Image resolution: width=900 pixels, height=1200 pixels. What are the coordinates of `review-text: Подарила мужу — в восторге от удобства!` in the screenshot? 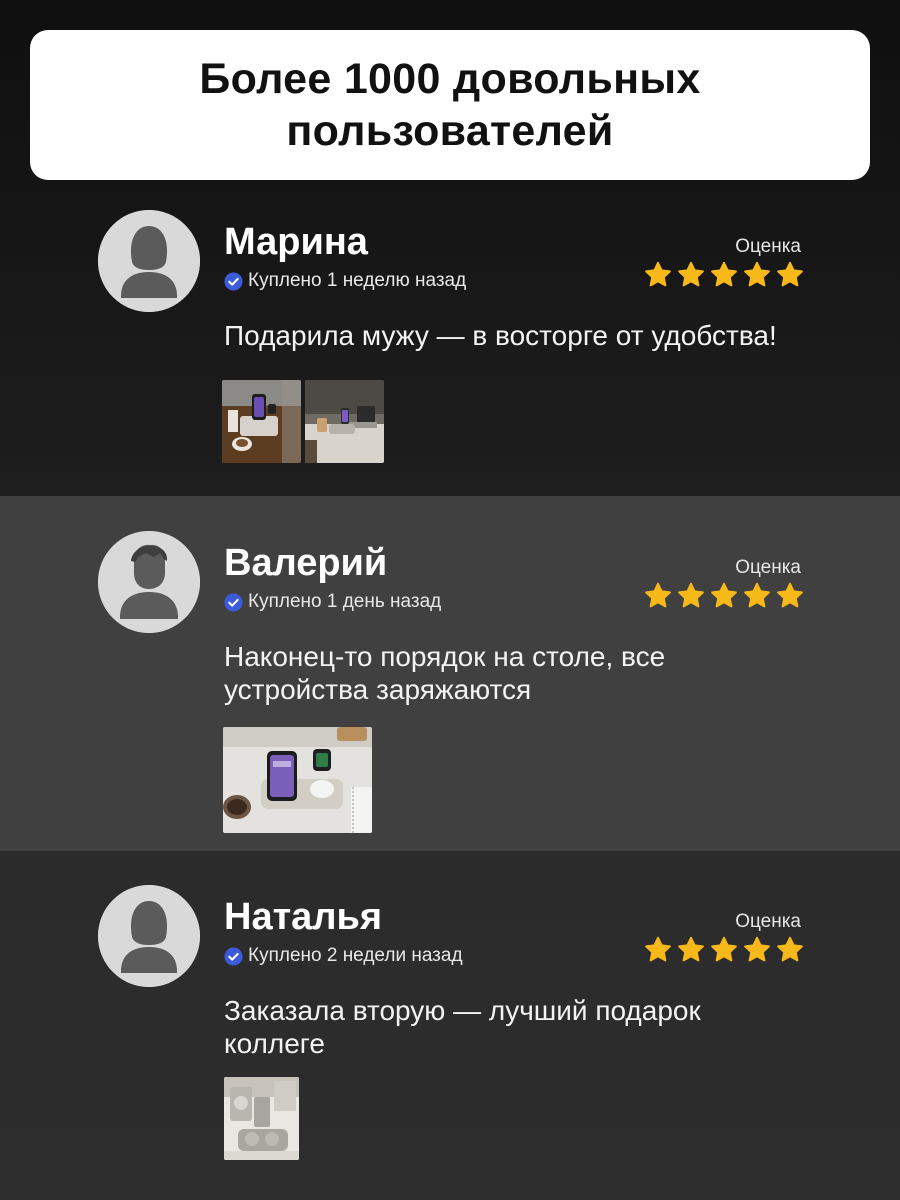 It's located at (500, 335).